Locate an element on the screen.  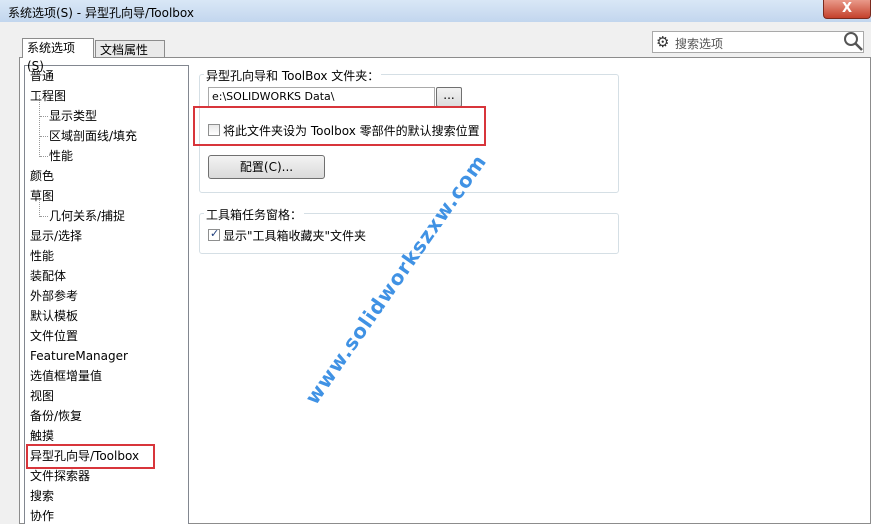
tab-document-properties: 文档属性(D) is located at coordinates (130, 57).